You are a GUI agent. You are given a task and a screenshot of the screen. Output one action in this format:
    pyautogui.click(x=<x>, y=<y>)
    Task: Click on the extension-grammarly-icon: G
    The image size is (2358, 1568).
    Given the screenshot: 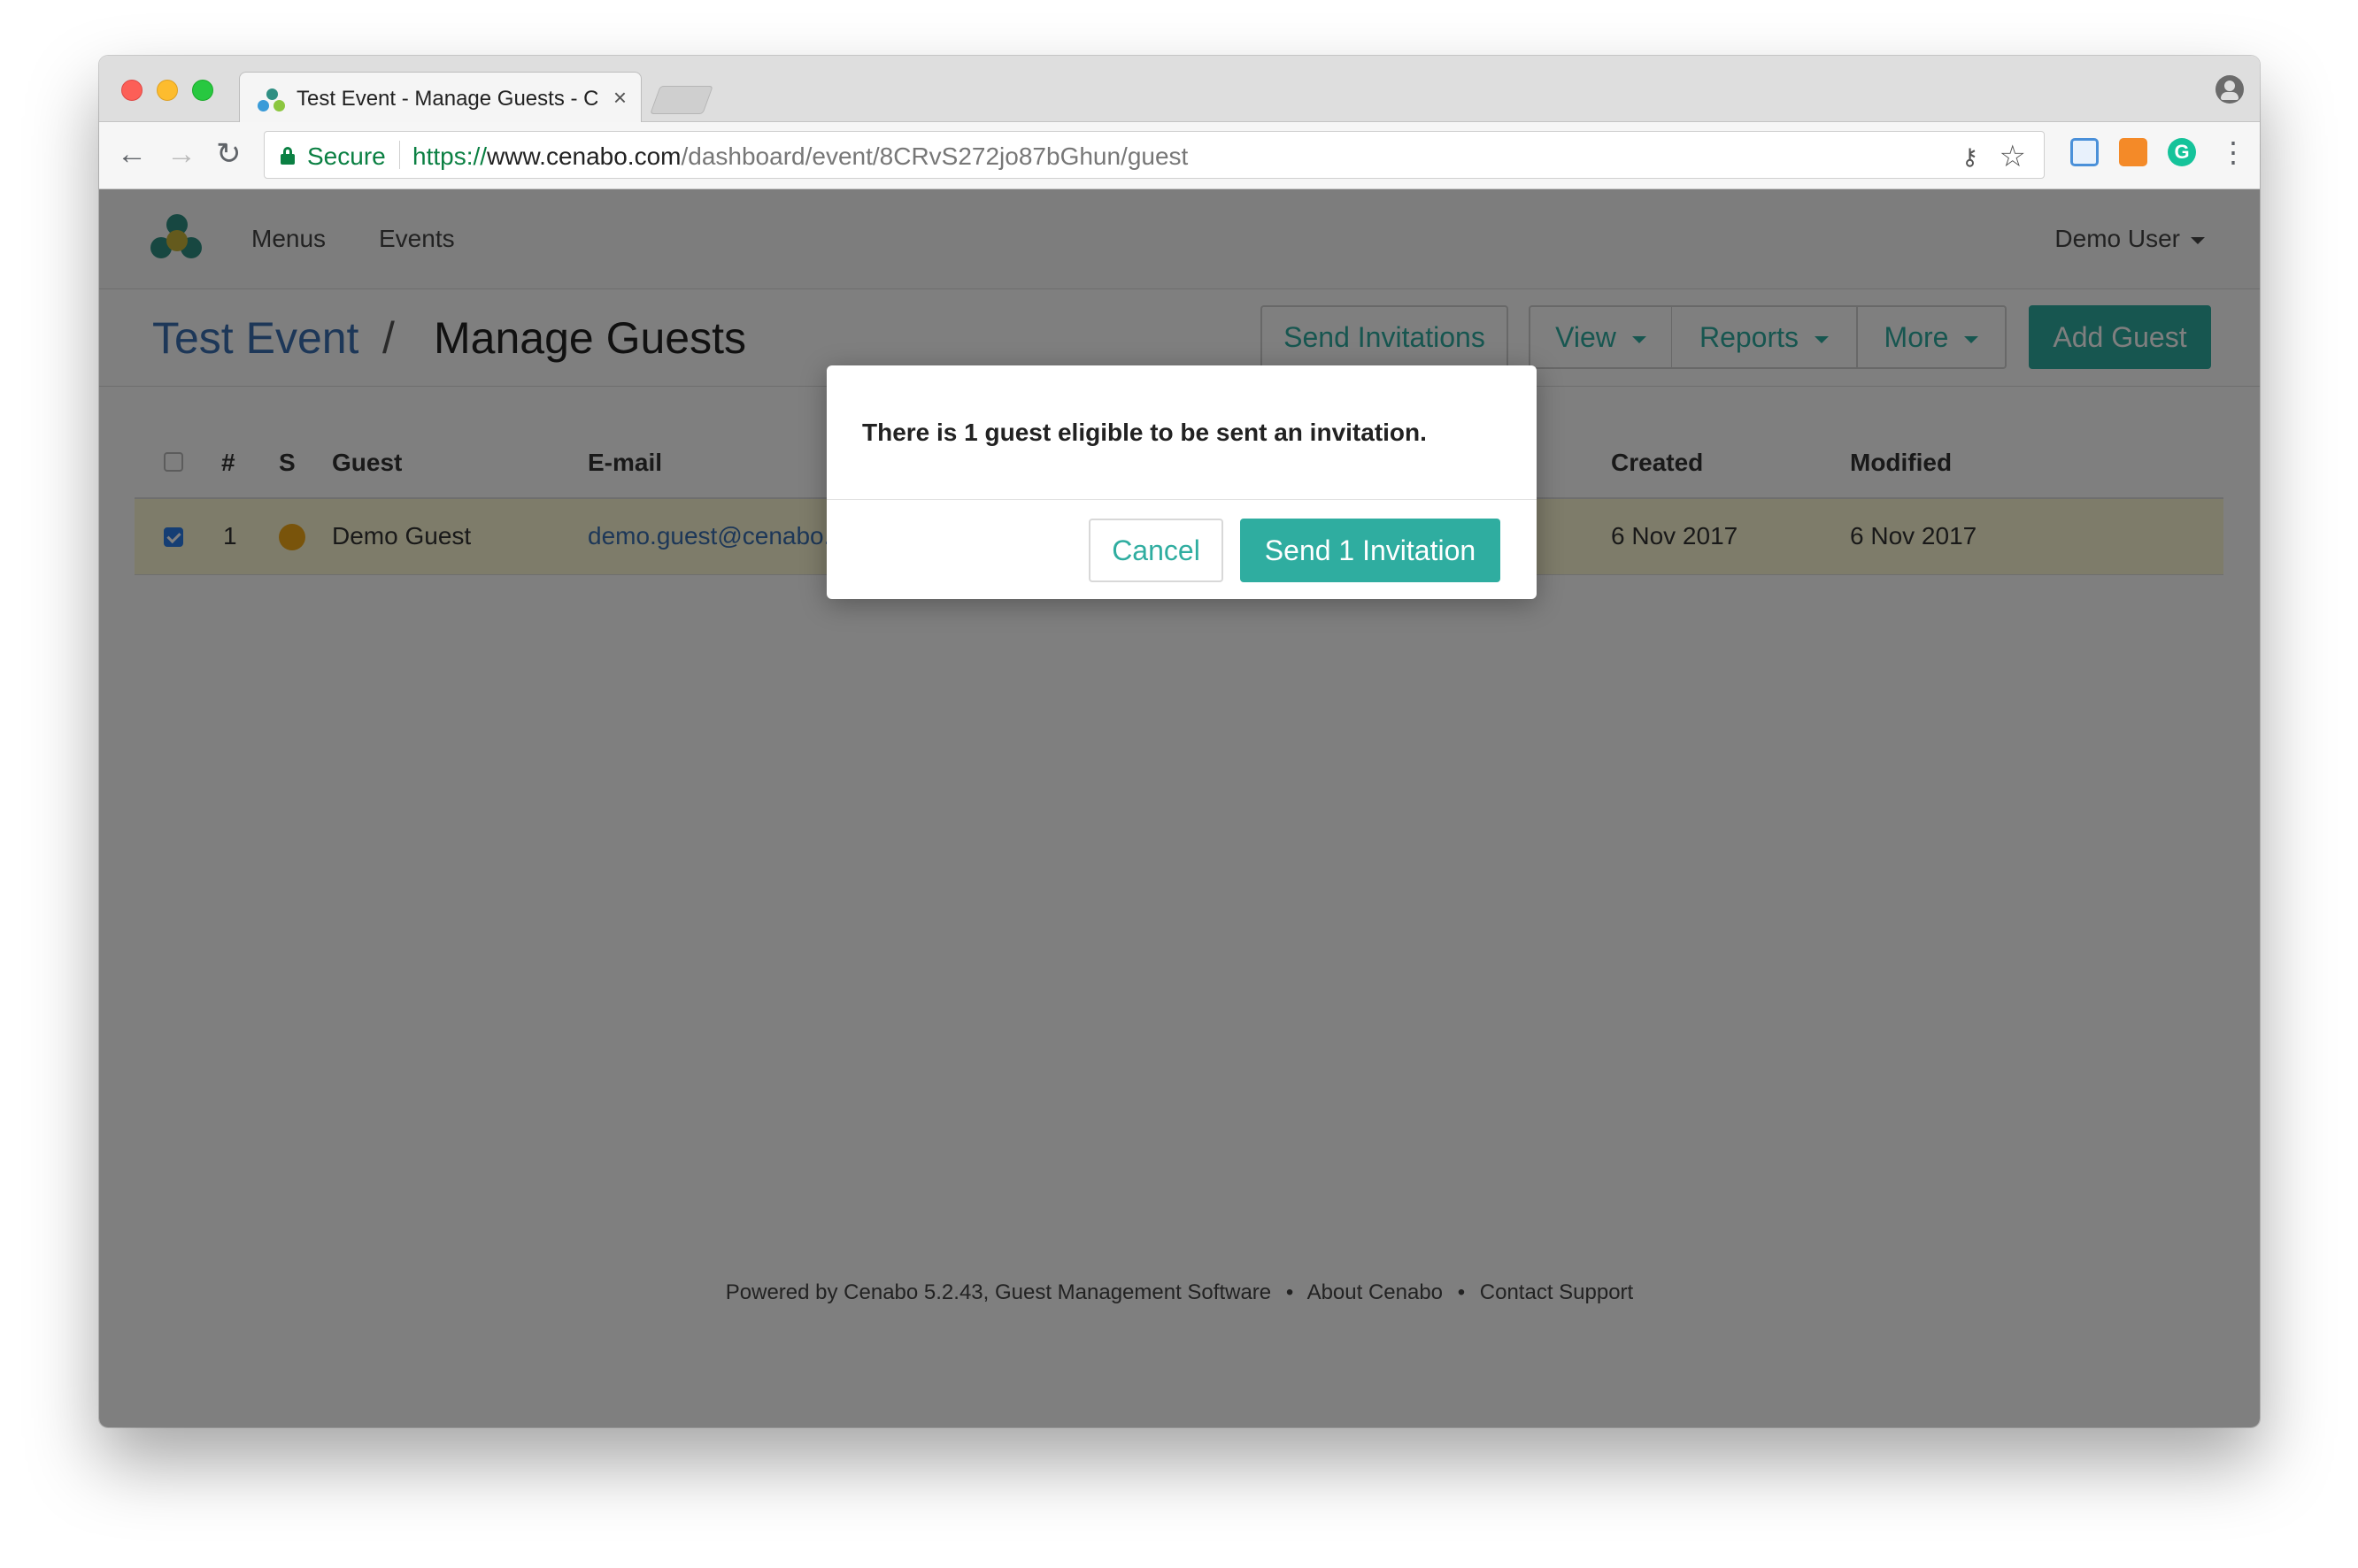 What is the action you would take?
    pyautogui.click(x=2182, y=152)
    